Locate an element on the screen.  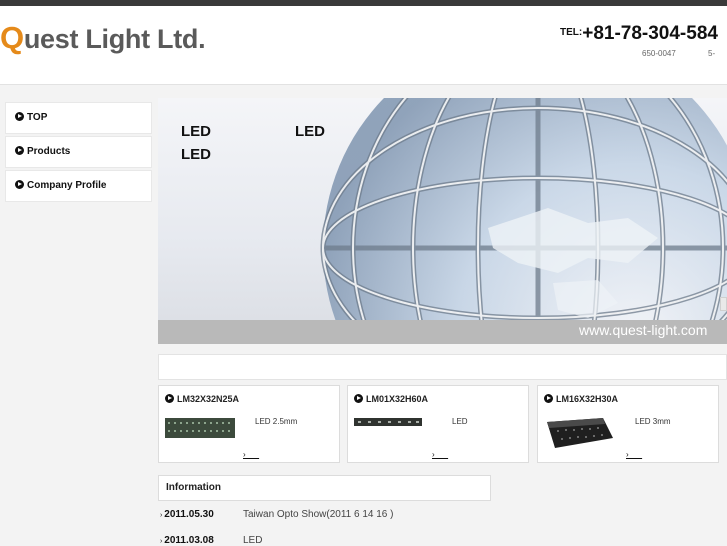
news-date: › 2011.03.08 is located at coordinates (201, 540).